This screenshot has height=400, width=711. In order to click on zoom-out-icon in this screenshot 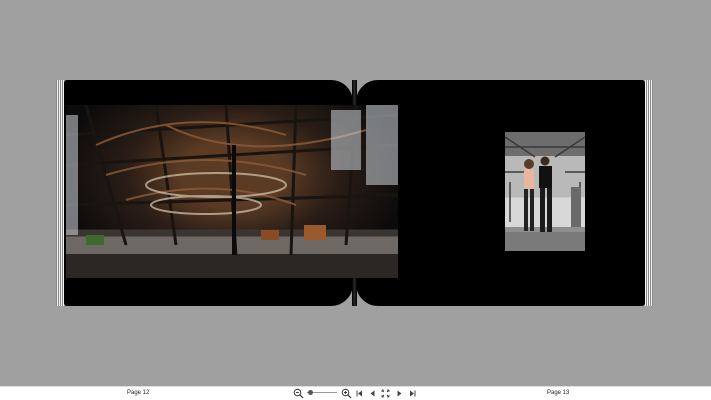, I will do `click(298, 393)`.